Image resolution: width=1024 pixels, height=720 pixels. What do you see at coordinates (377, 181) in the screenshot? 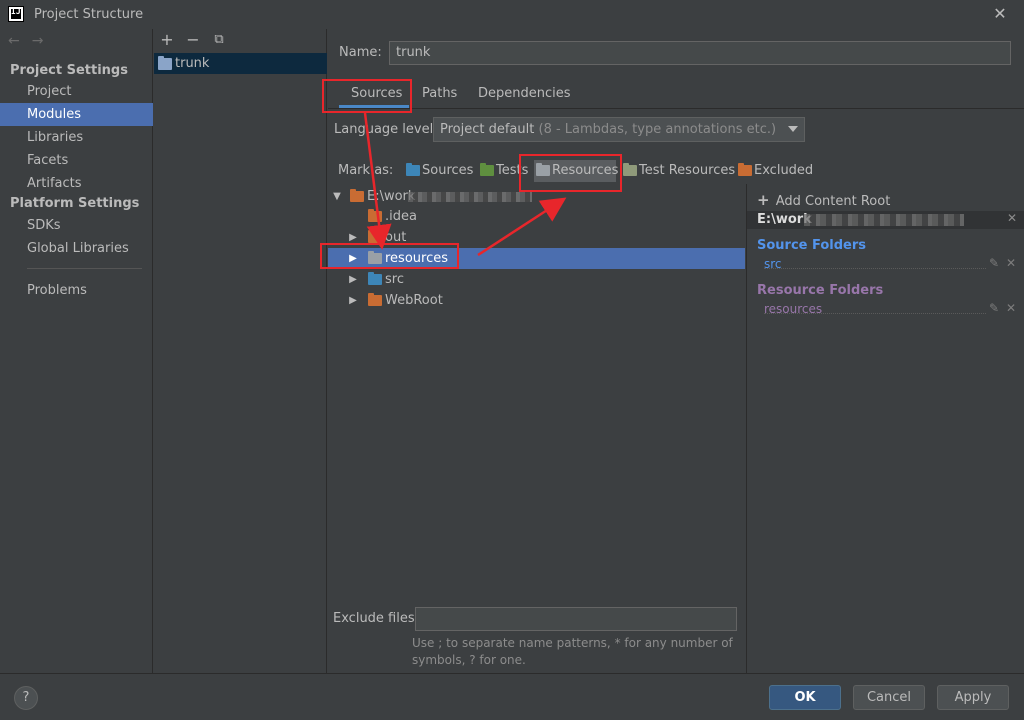
I see `annotation-arrow-down` at bounding box center [377, 181].